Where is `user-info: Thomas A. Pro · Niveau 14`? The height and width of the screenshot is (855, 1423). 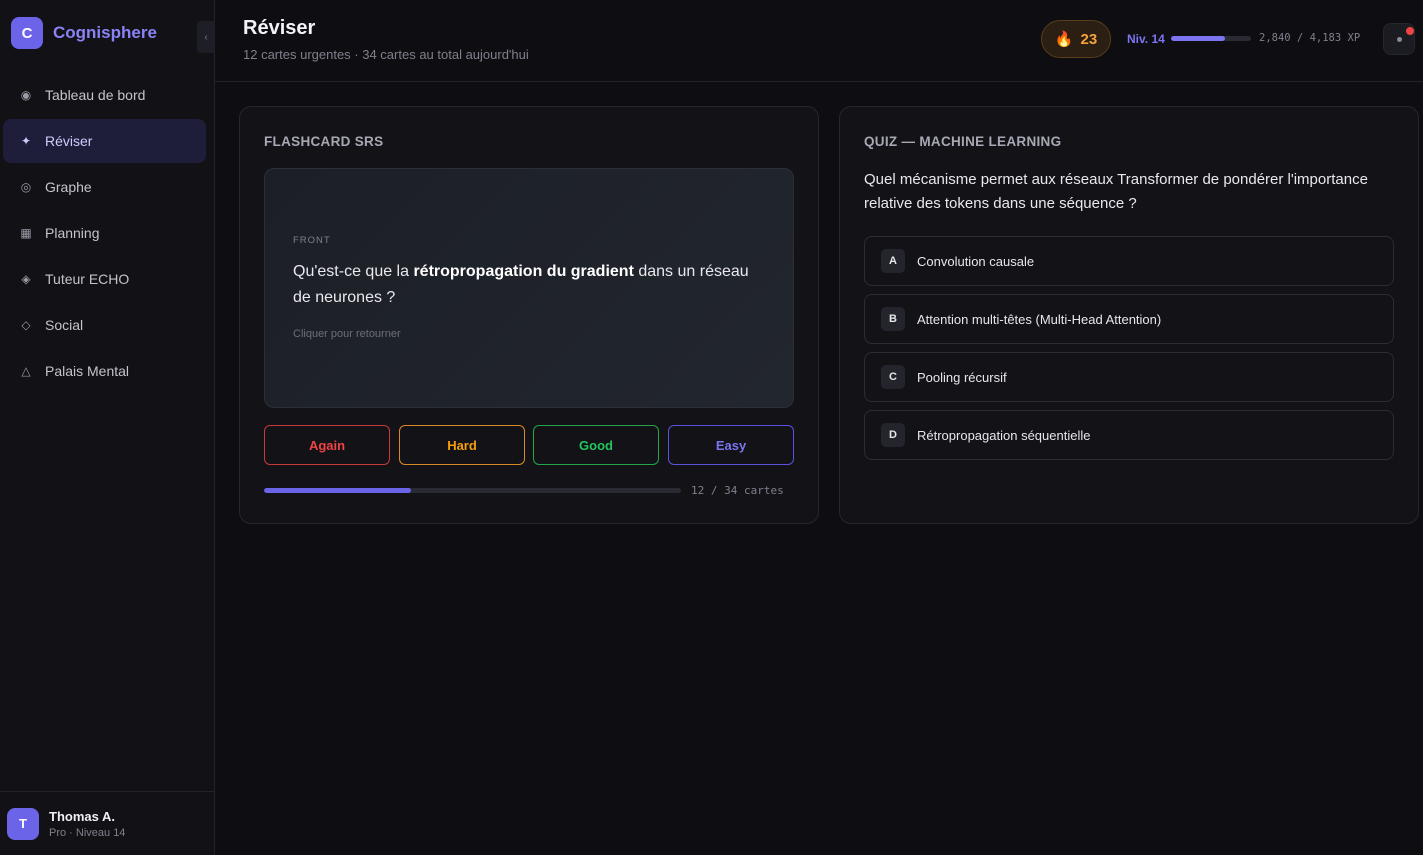 user-info: Thomas A. Pro · Niveau 14 is located at coordinates (87, 824).